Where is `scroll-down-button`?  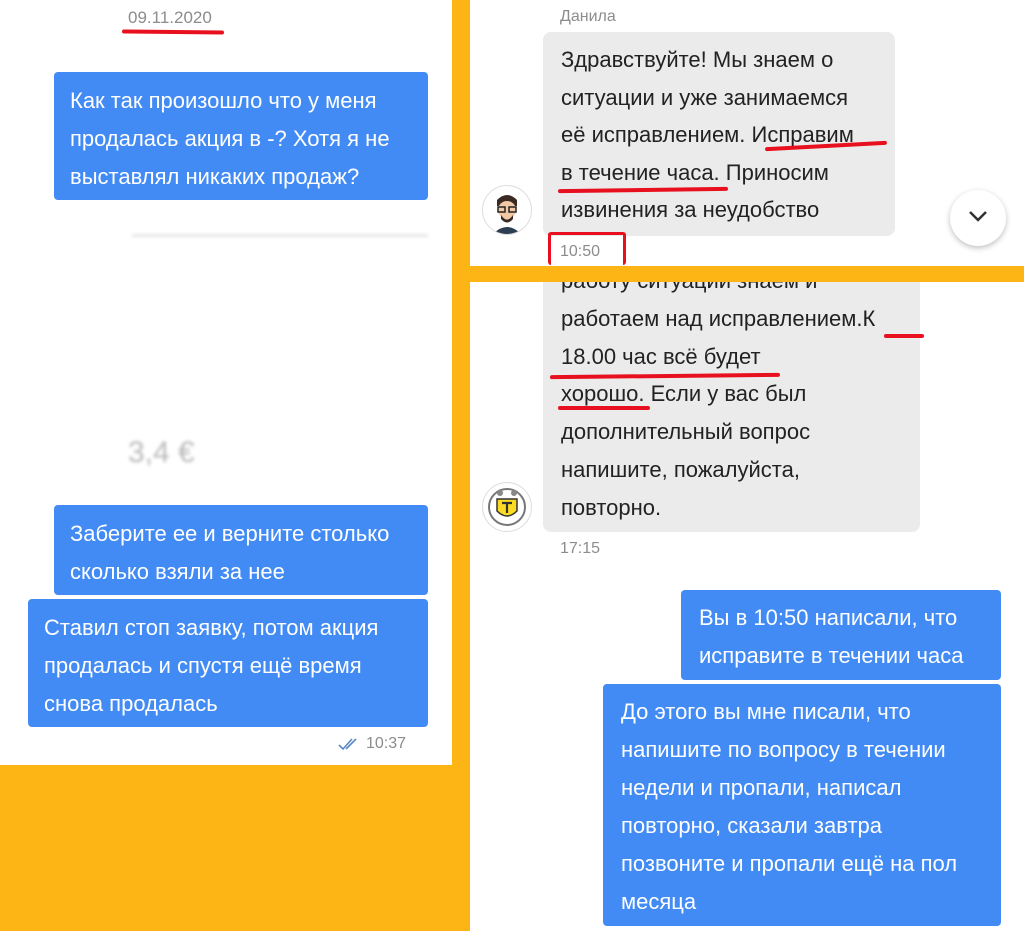 scroll-down-button is located at coordinates (978, 218).